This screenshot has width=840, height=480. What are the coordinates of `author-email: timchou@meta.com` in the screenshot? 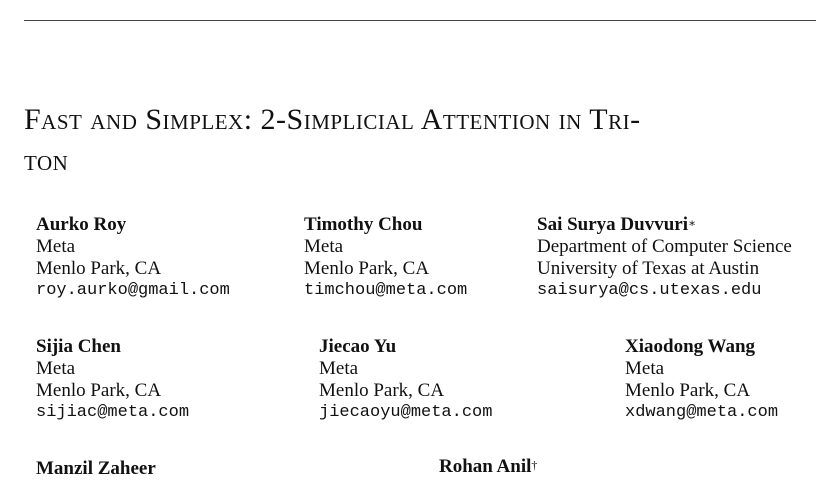 It's located at (386, 290).